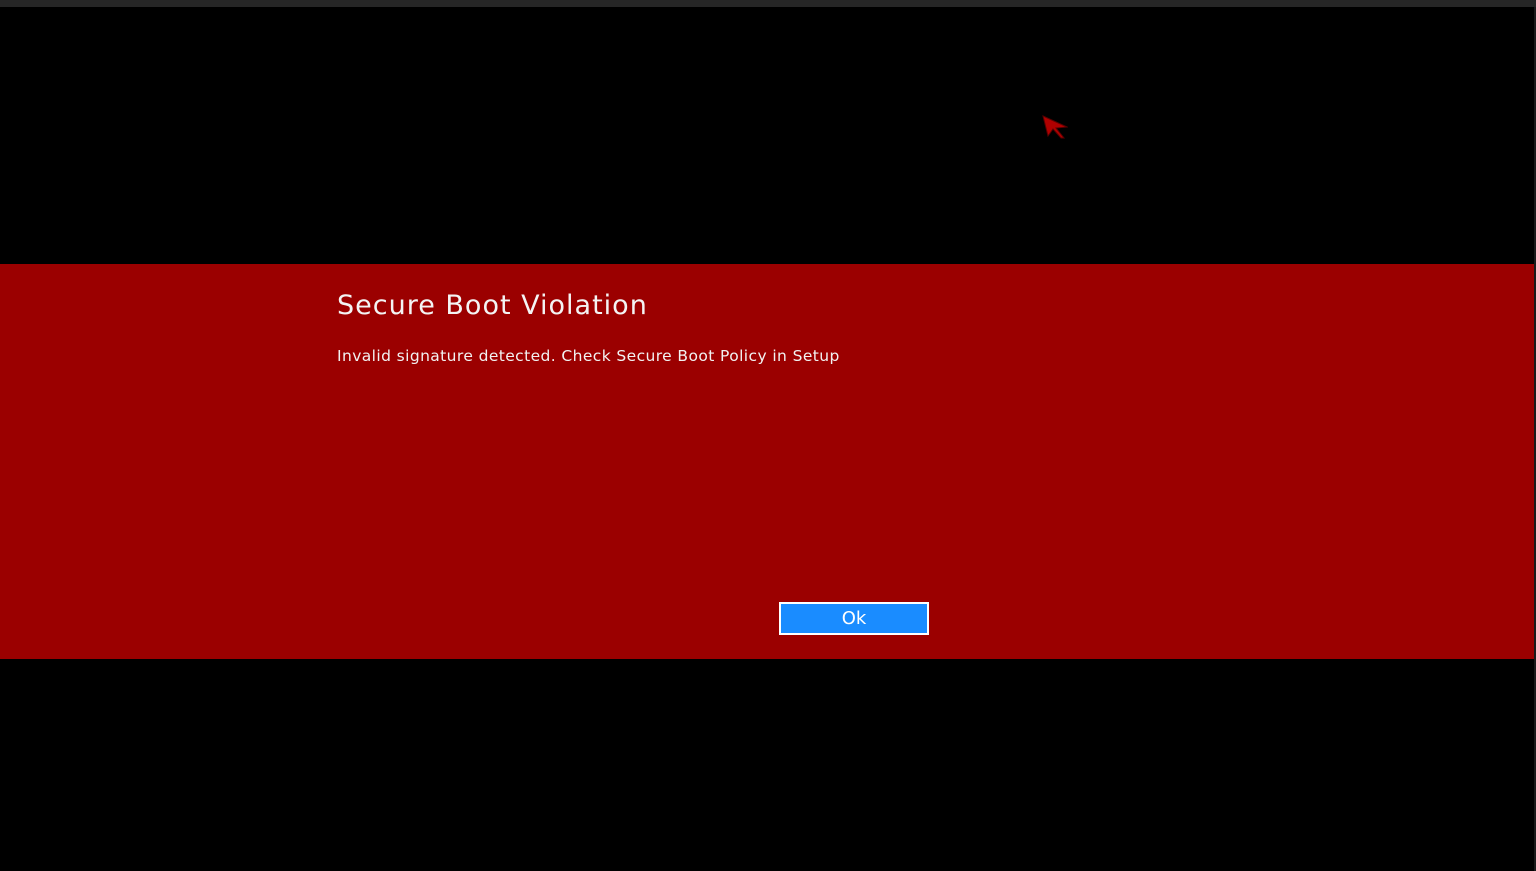  Describe the element at coordinates (492, 305) in the screenshot. I see `dialog-title: Secure Boot Violation` at that location.